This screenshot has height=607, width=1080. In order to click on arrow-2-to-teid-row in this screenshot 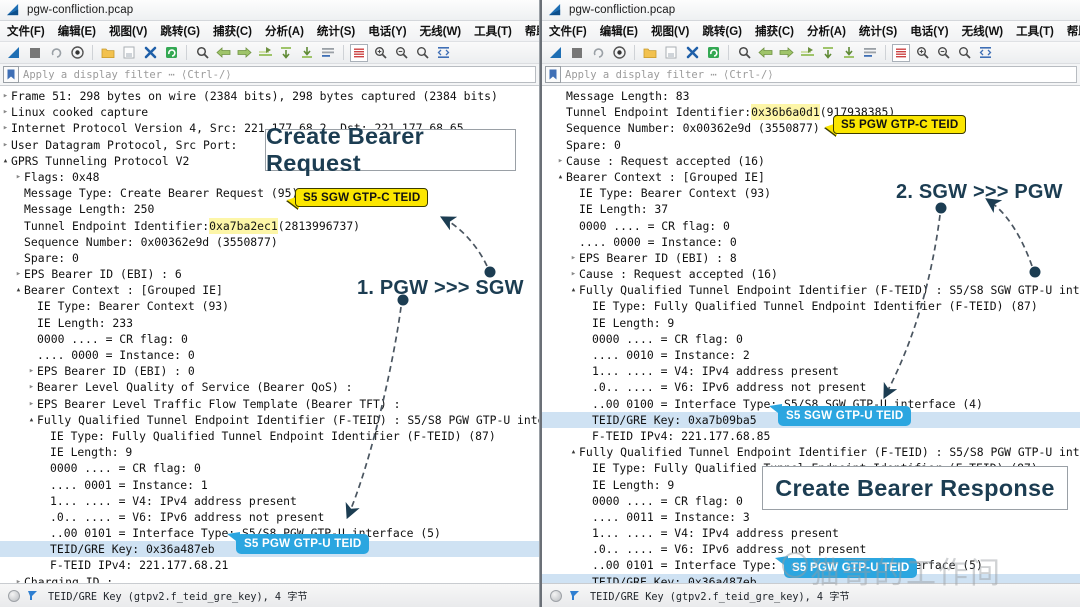, I will do `click(373, 413)`.